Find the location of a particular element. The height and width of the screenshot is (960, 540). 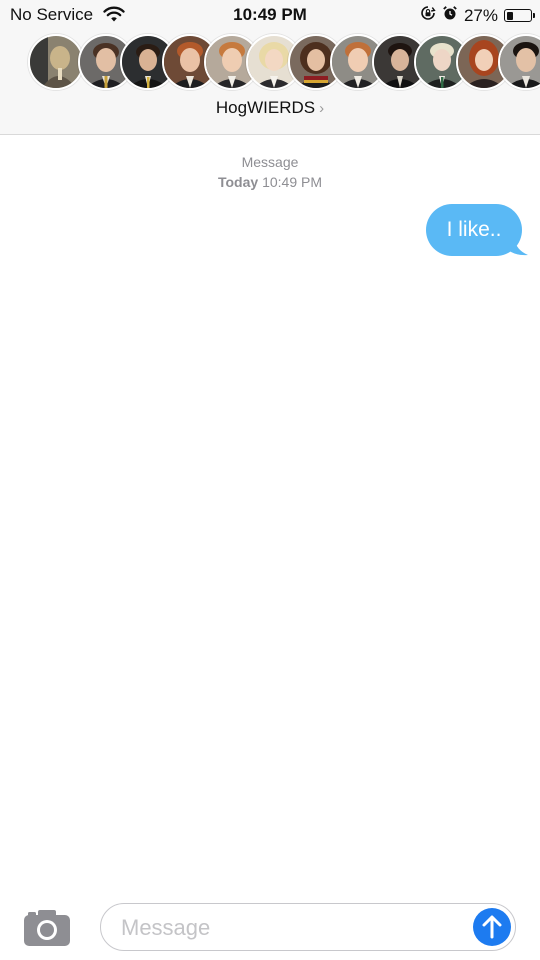

group-name: HogWIERDS is located at coordinates (265, 107).